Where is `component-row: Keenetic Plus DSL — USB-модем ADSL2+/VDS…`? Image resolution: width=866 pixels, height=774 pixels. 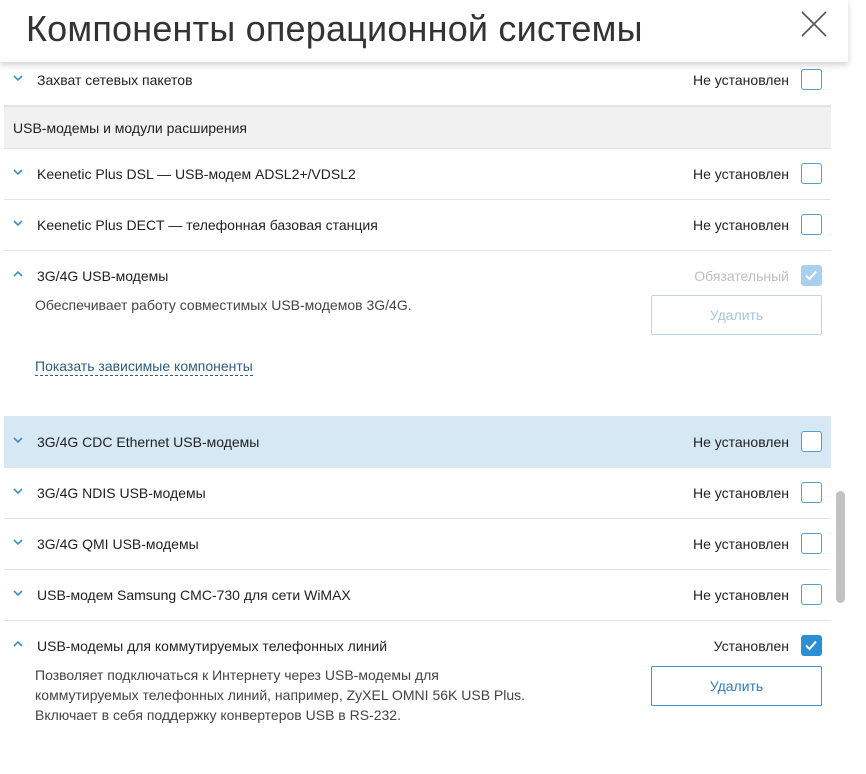
component-row: Keenetic Plus DSL — USB-модем ADSL2+/VDS… is located at coordinates (417, 174).